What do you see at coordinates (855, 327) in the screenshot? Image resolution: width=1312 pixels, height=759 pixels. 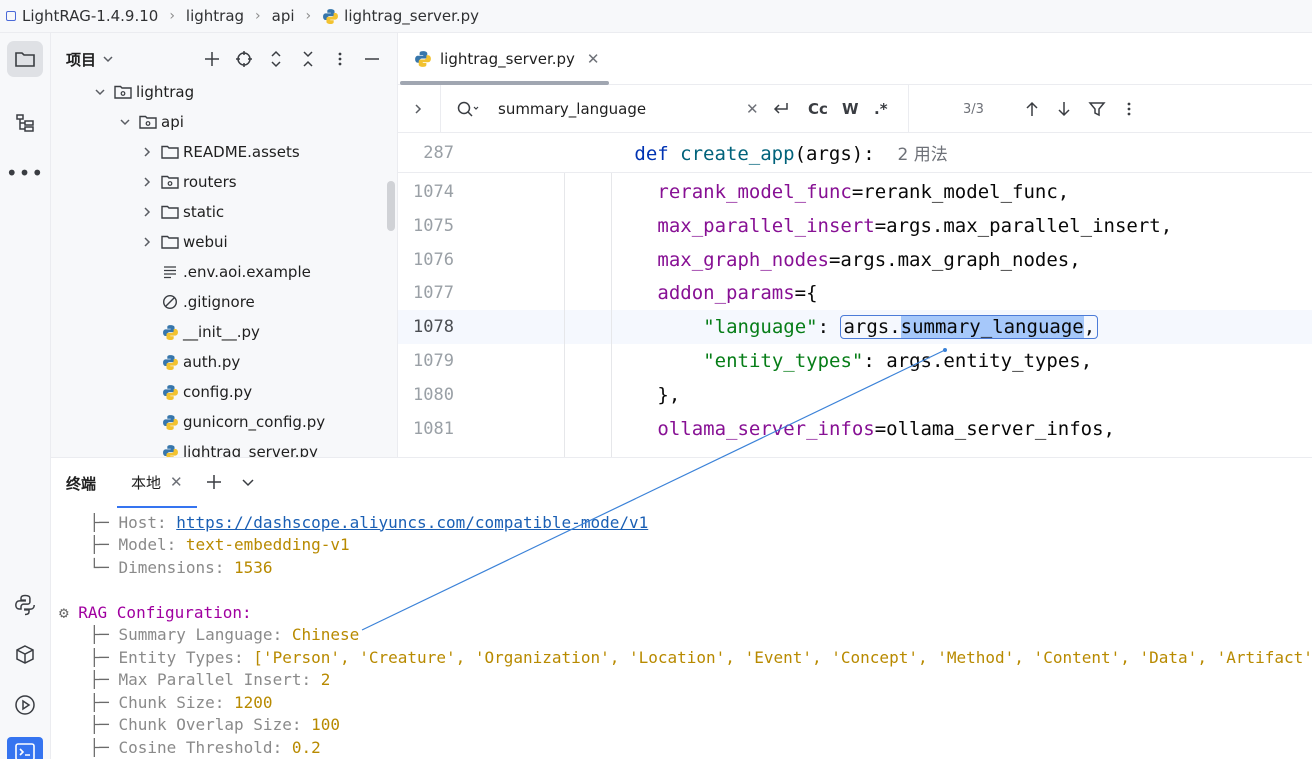 I see `code-line: 1078 "language": args.summary_language,` at bounding box center [855, 327].